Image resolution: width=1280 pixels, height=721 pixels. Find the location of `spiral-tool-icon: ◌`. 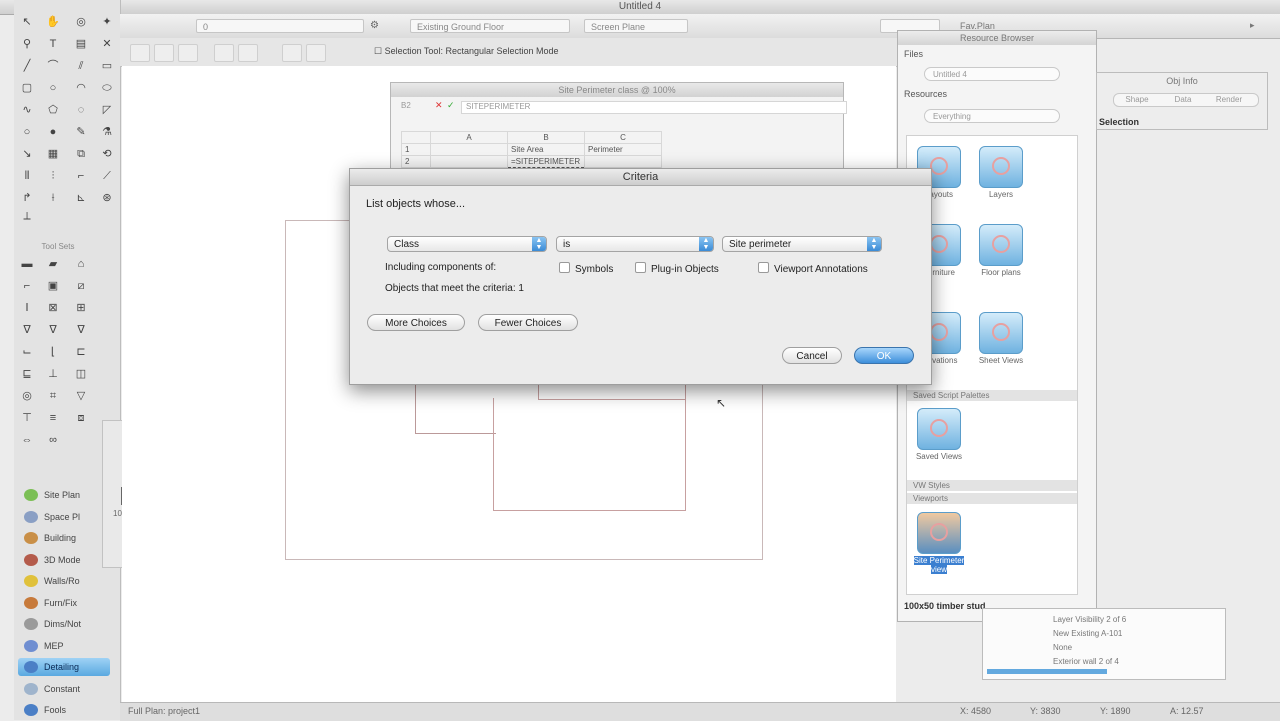

spiral-tool-icon: ◌ is located at coordinates (81, 110).